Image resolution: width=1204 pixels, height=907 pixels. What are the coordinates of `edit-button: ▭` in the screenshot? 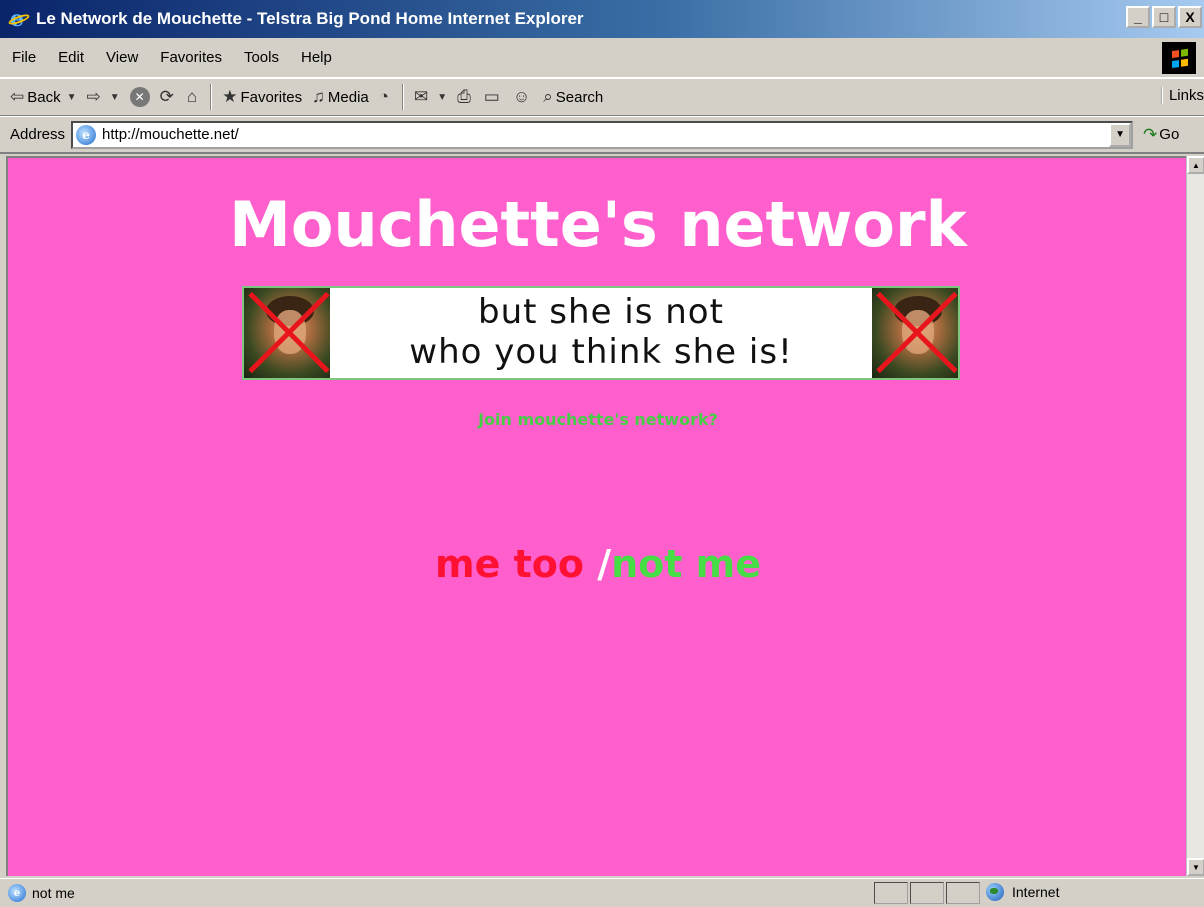 It's located at (493, 97).